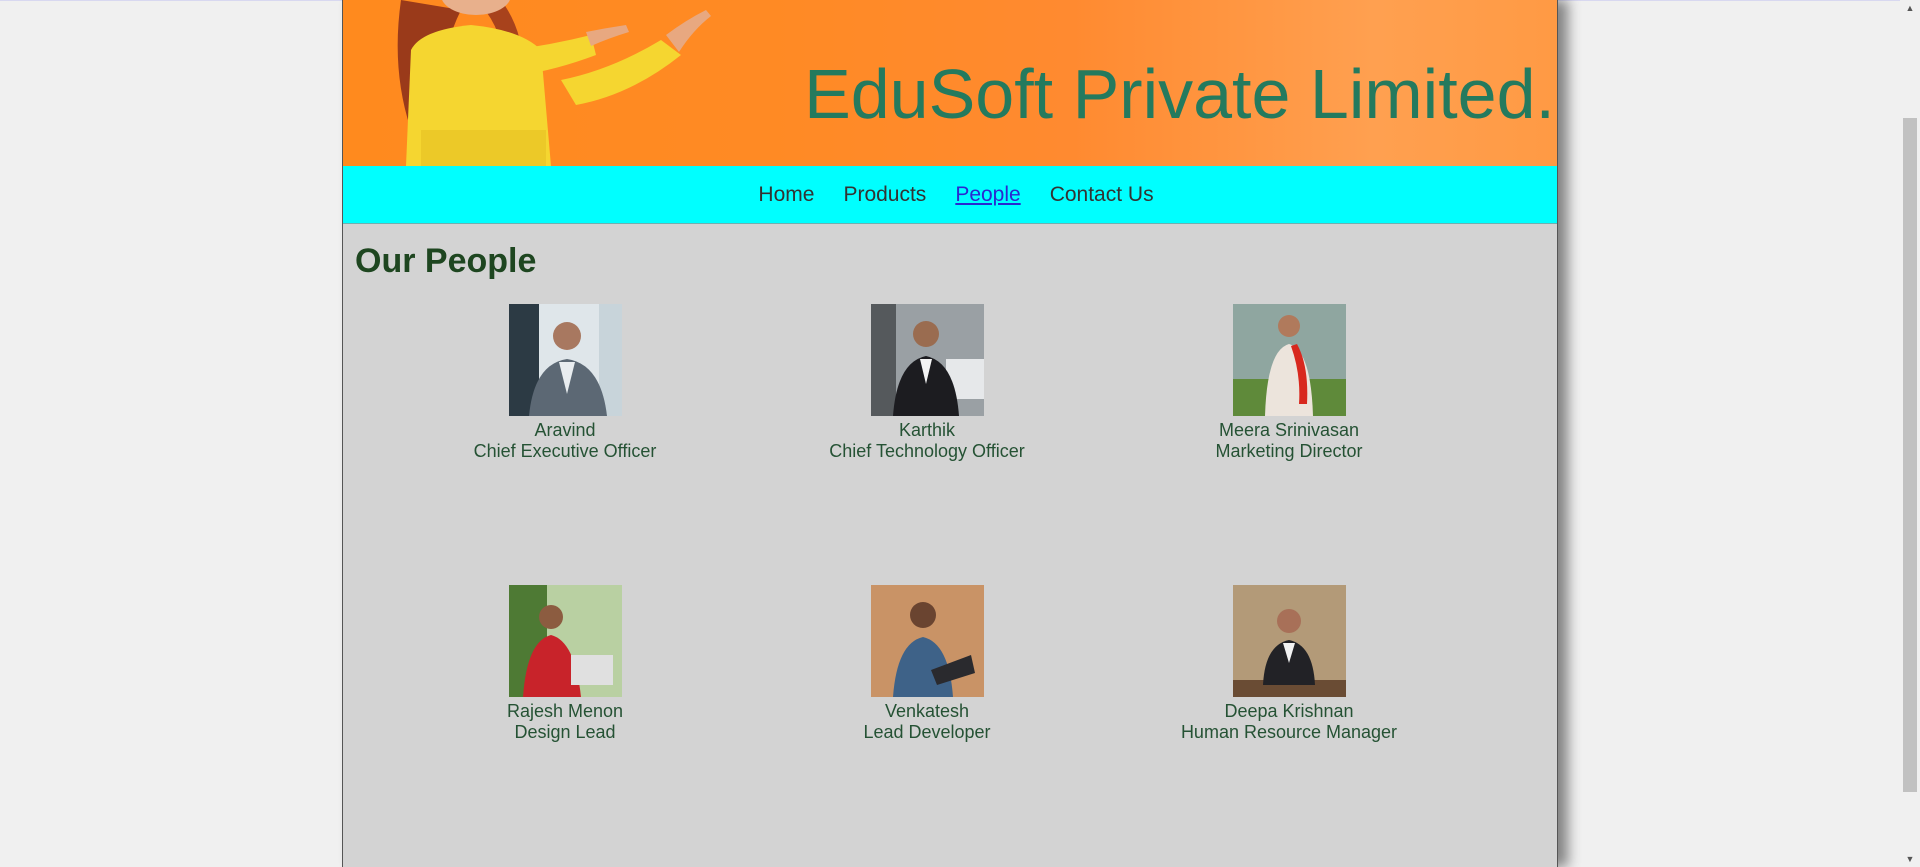 The image size is (1920, 867). Describe the element at coordinates (565, 711) in the screenshot. I see `person-name: Rajesh Menon` at that location.